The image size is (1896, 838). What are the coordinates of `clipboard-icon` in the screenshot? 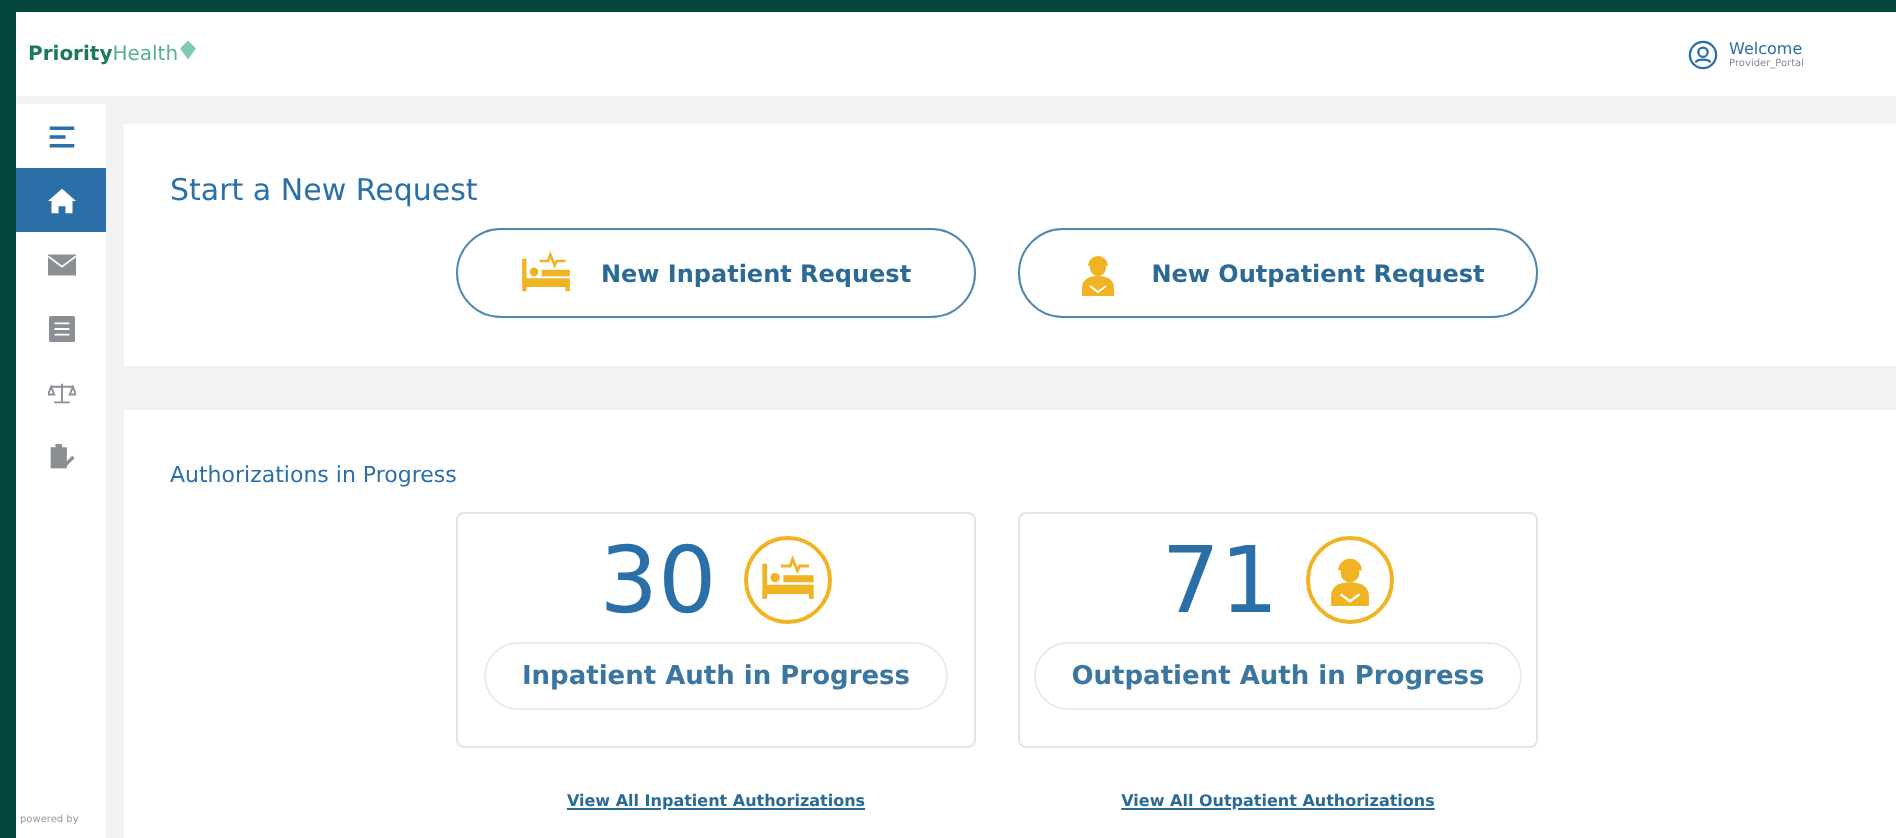 It's located at (61, 456).